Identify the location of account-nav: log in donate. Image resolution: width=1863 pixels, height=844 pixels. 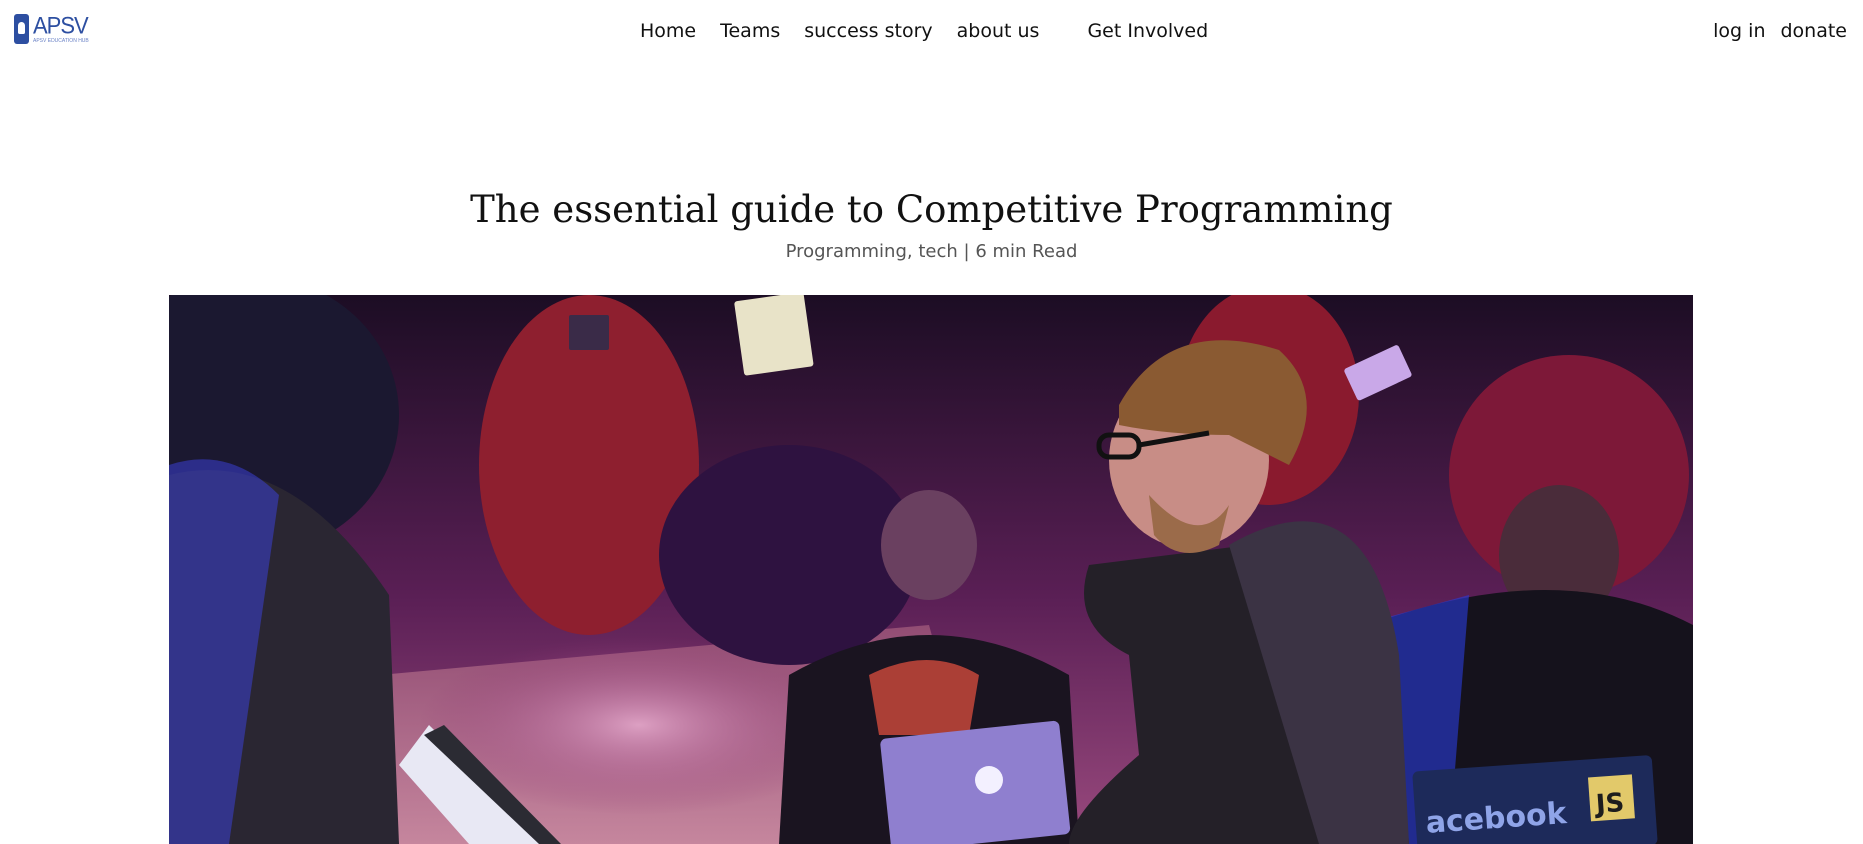
(1772, 31).